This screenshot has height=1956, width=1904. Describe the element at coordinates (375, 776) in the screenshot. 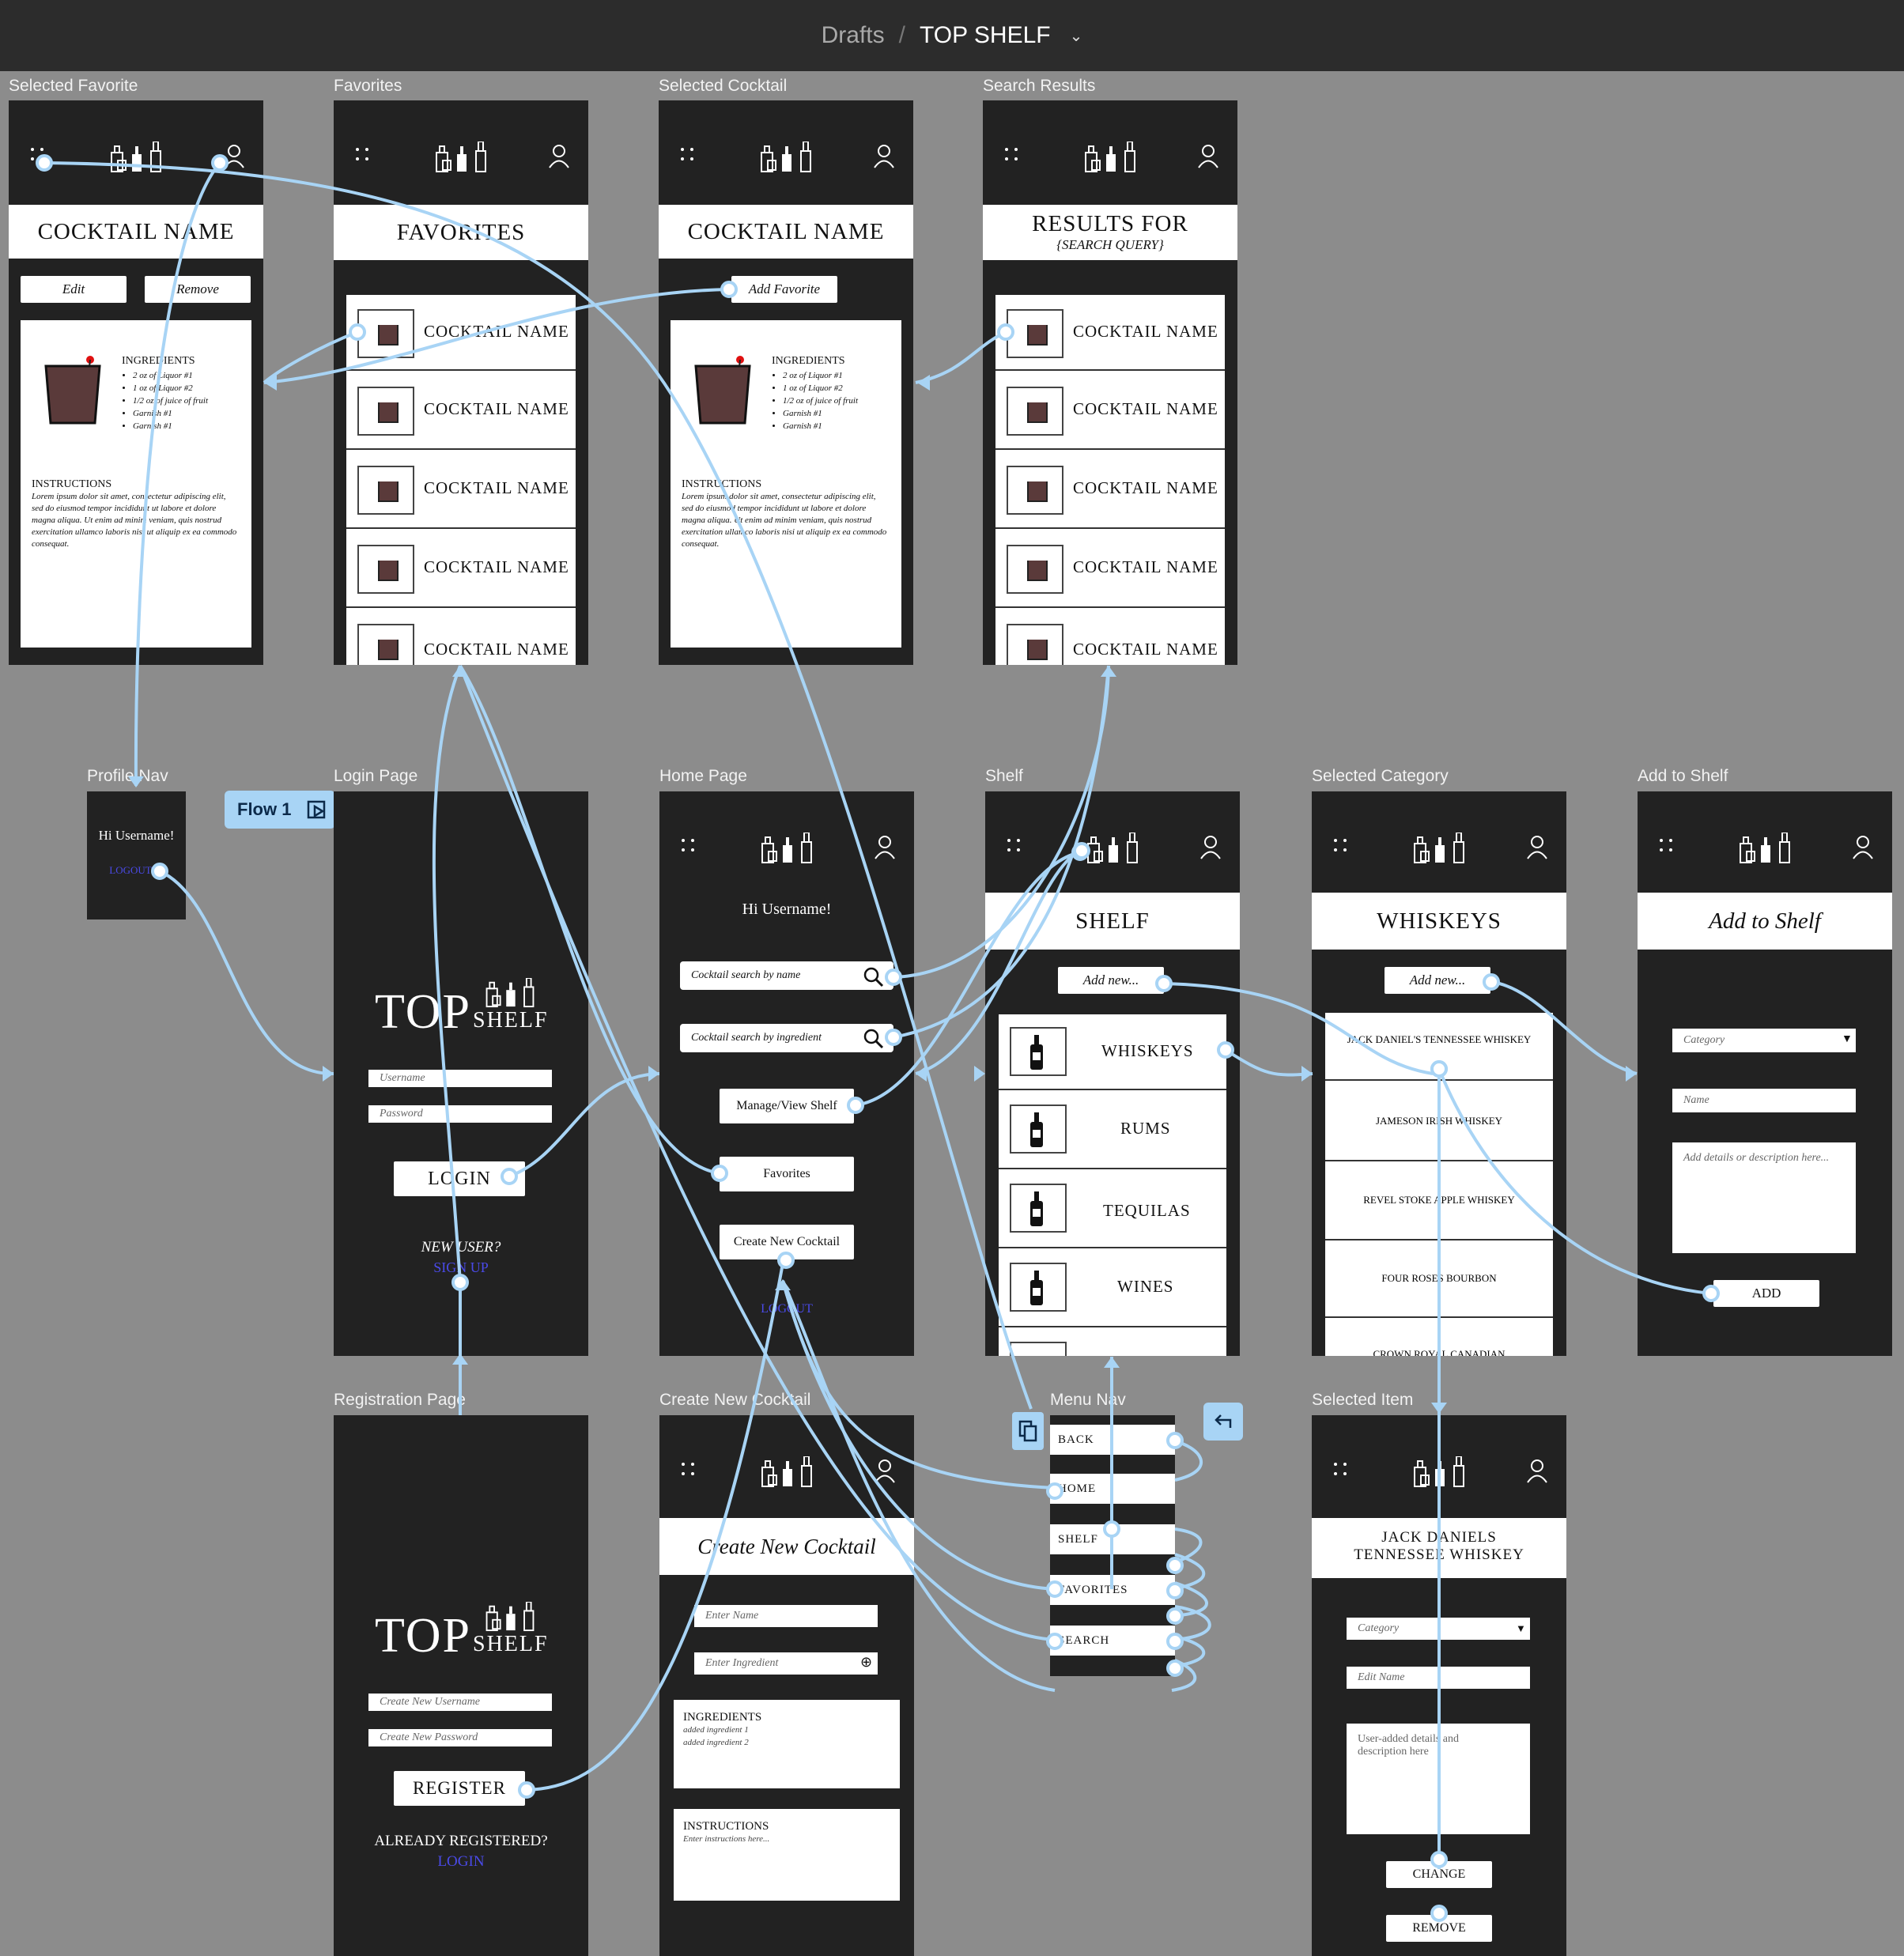

I see `frame-label-login: Login Page` at that location.